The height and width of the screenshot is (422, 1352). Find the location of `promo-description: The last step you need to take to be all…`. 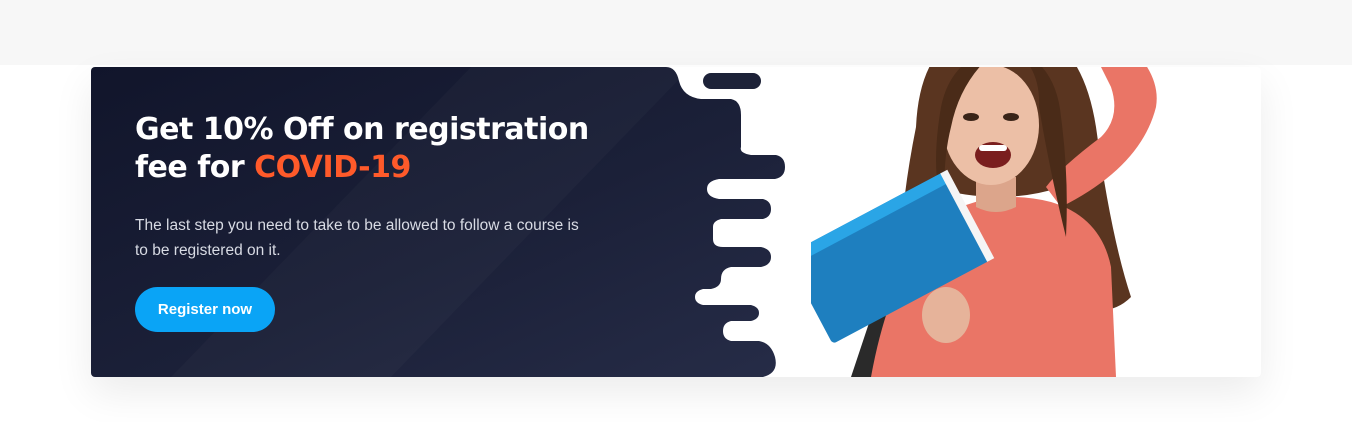

promo-description: The last step you need to take to be all… is located at coordinates (357, 238).